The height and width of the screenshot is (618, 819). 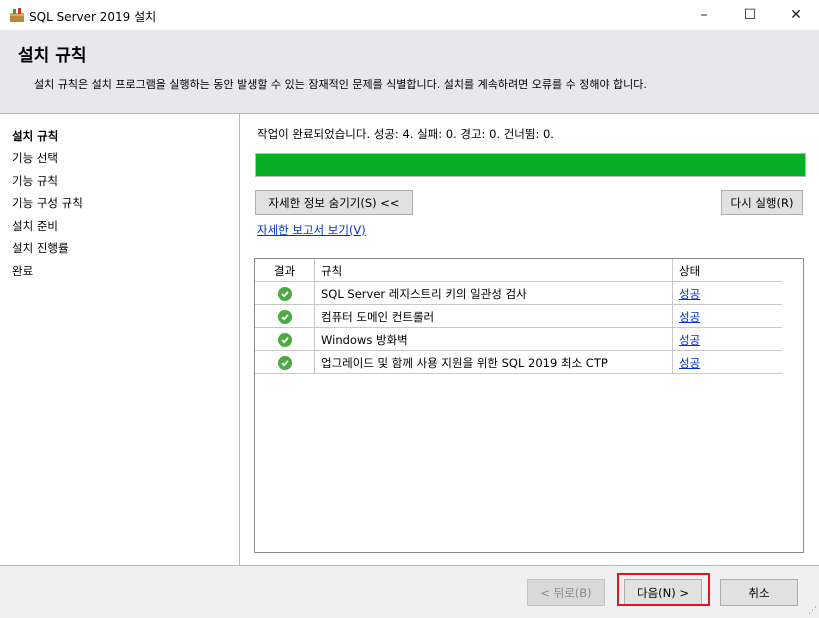 I want to click on table-row: 컴퓨터 도메인 컨트롤러 성공, so click(x=518, y=316).